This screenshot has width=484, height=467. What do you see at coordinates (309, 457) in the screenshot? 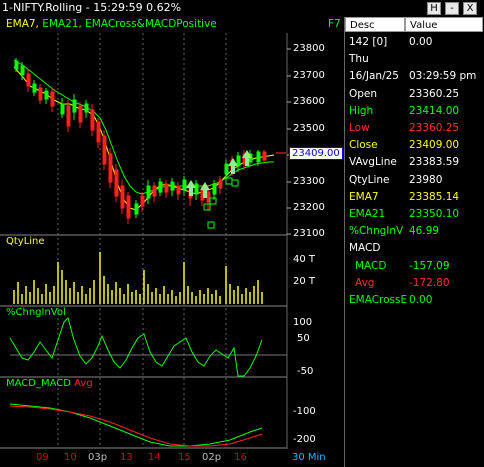
I see `interval-label: 30 Min` at bounding box center [309, 457].